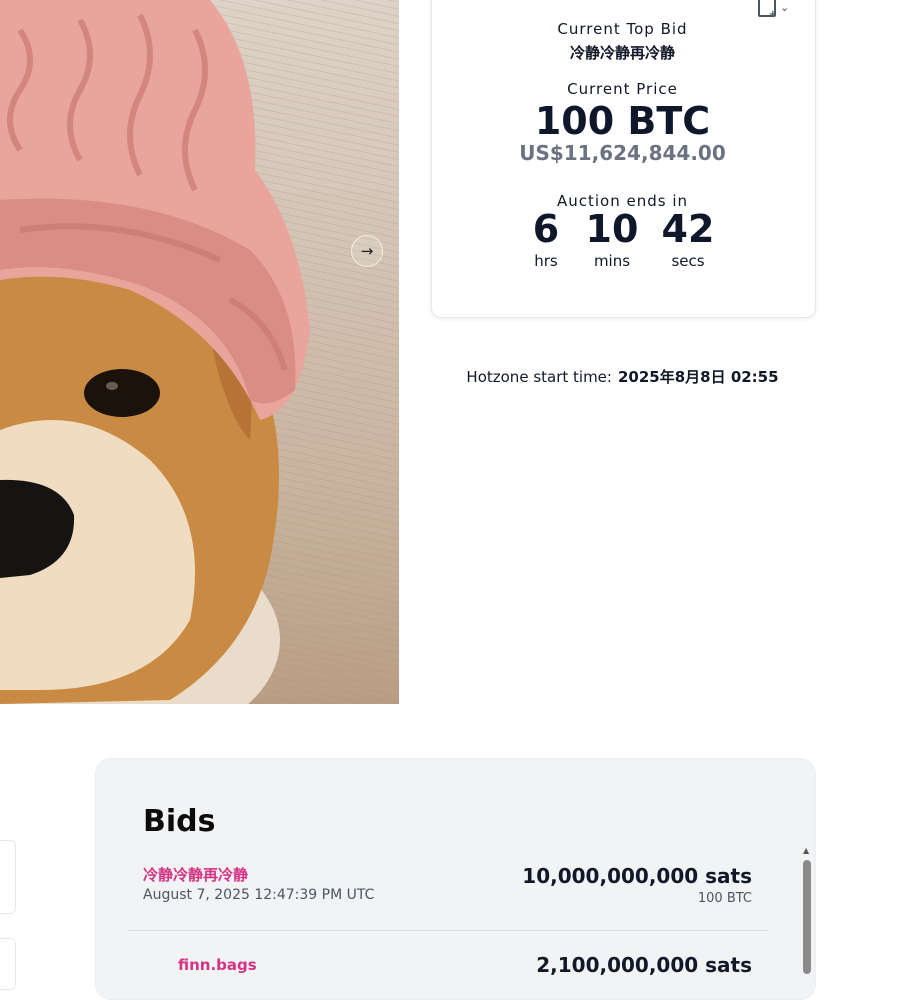  What do you see at coordinates (724, 898) in the screenshot?
I see `bid-amount-btc: 100 BTC` at bounding box center [724, 898].